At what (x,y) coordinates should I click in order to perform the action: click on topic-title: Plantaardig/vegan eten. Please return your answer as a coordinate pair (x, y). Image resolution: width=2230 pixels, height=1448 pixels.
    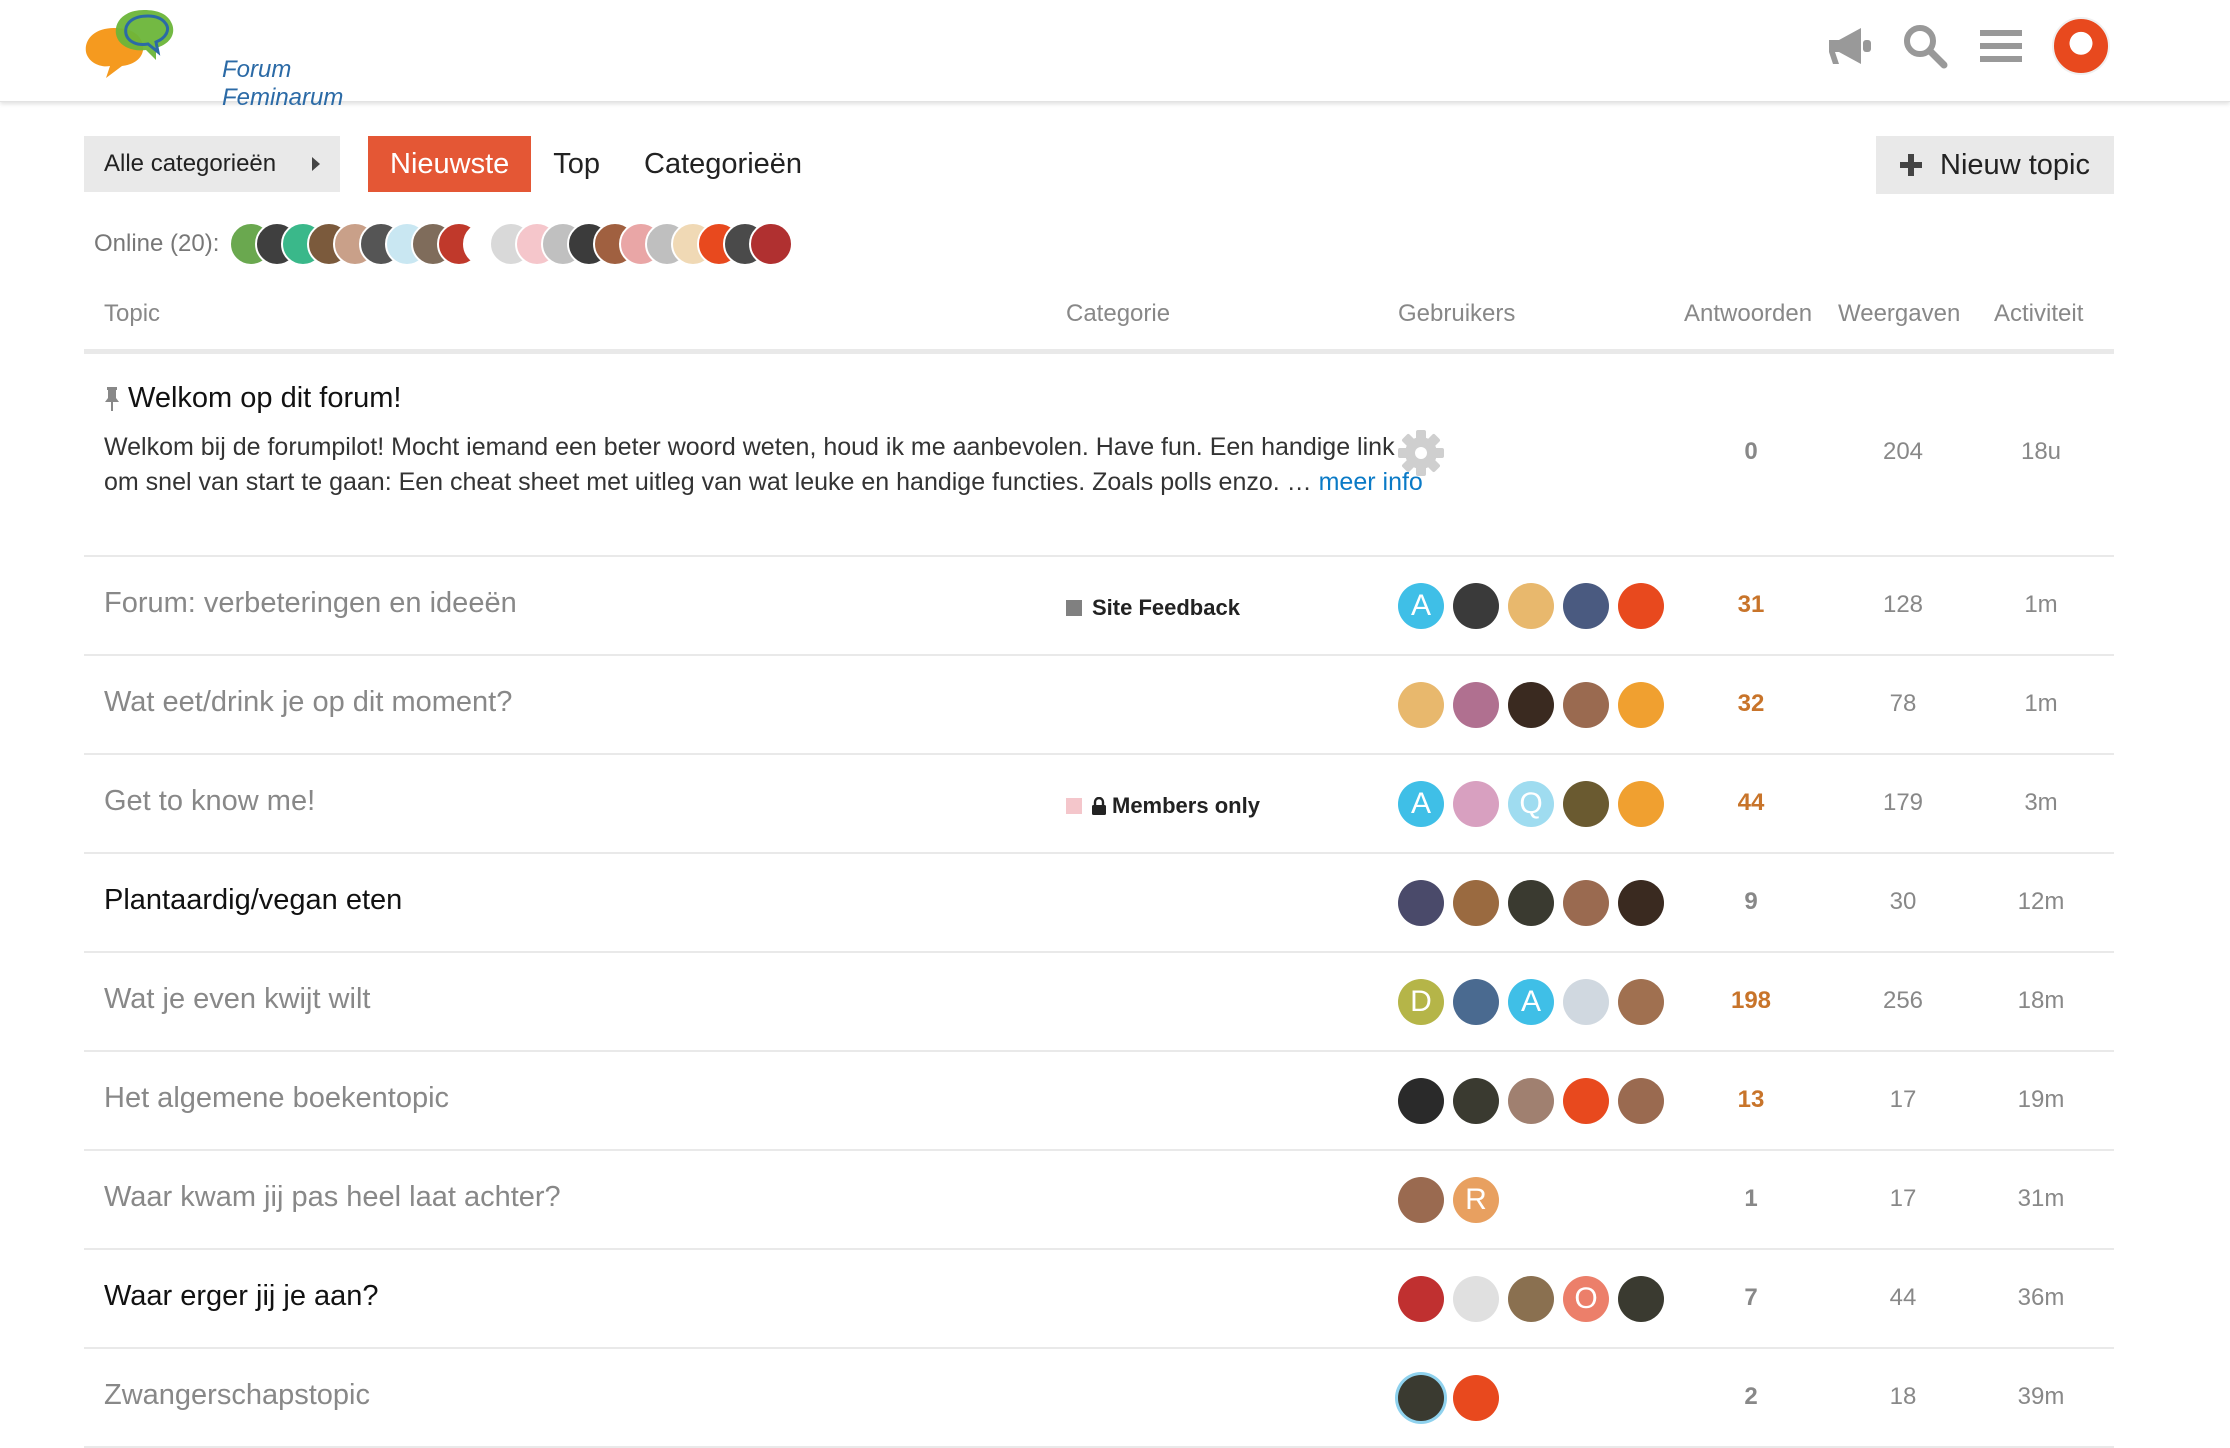
    Looking at the image, I should click on (253, 900).